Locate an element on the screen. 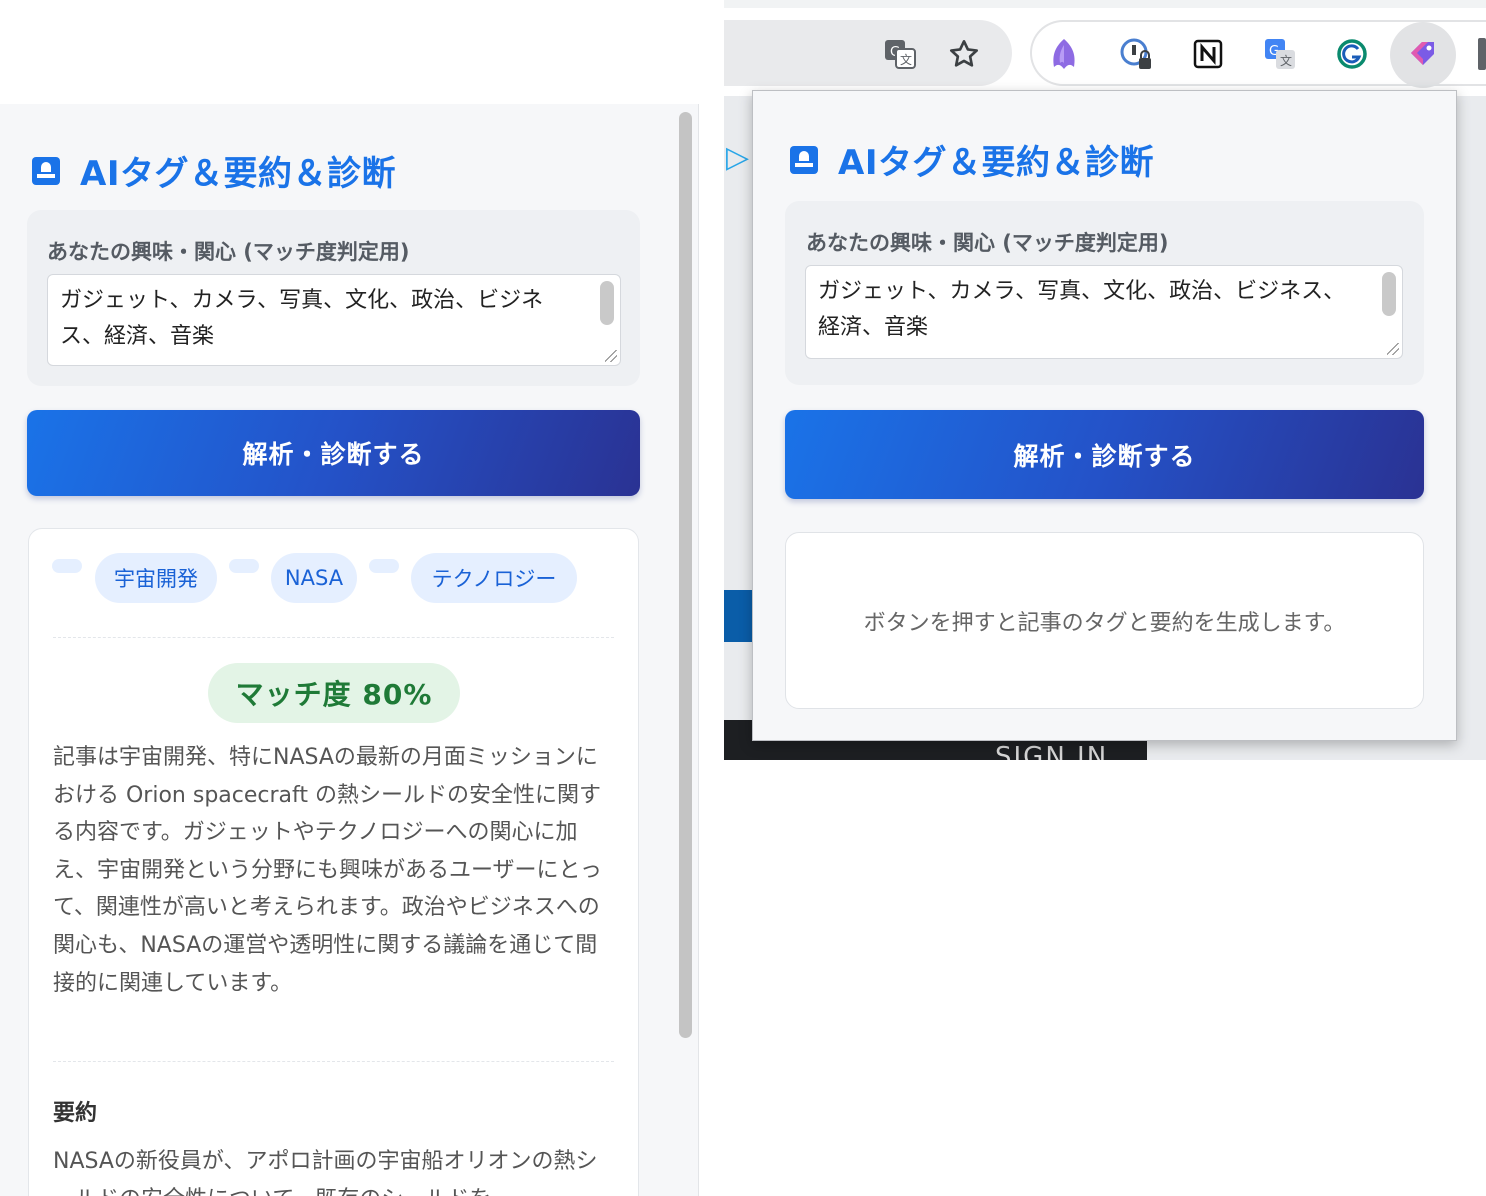  tag-extension-icon is located at coordinates (1423, 54).